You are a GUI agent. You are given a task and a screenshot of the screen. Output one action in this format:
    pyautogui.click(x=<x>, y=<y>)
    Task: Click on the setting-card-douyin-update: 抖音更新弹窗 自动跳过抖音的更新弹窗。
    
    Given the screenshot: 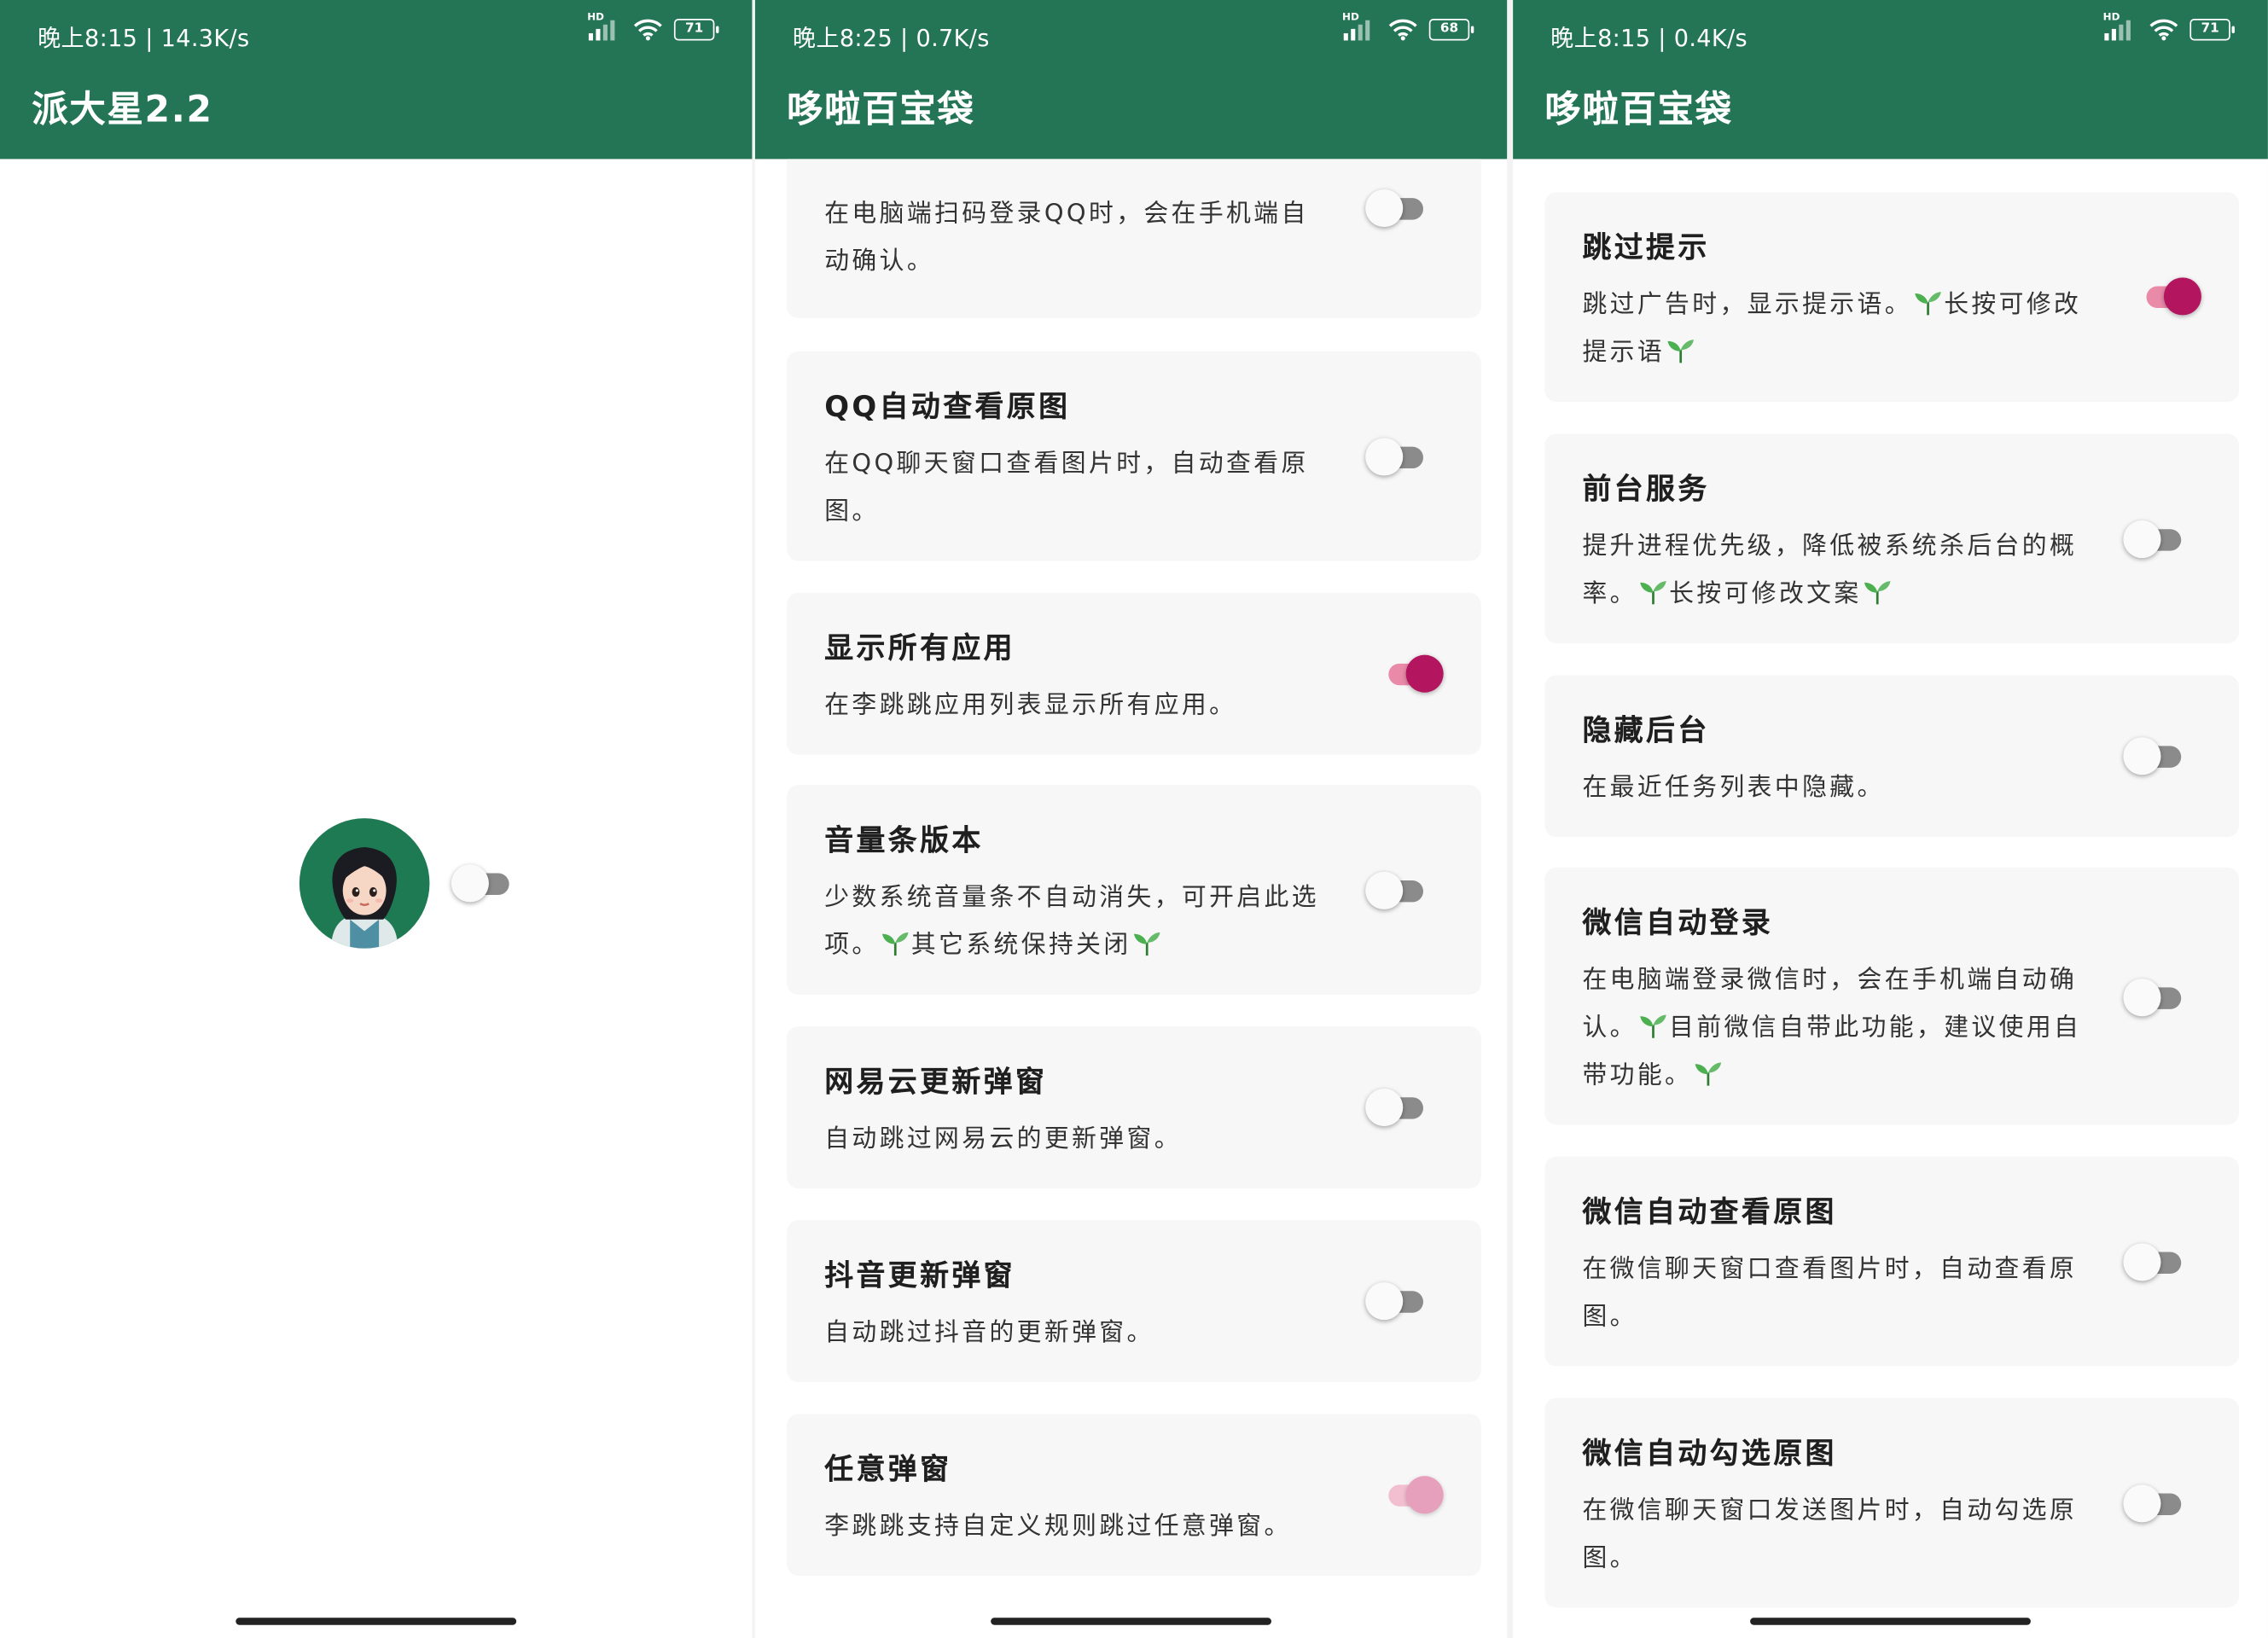 What is the action you would take?
    pyautogui.click(x=1134, y=1302)
    